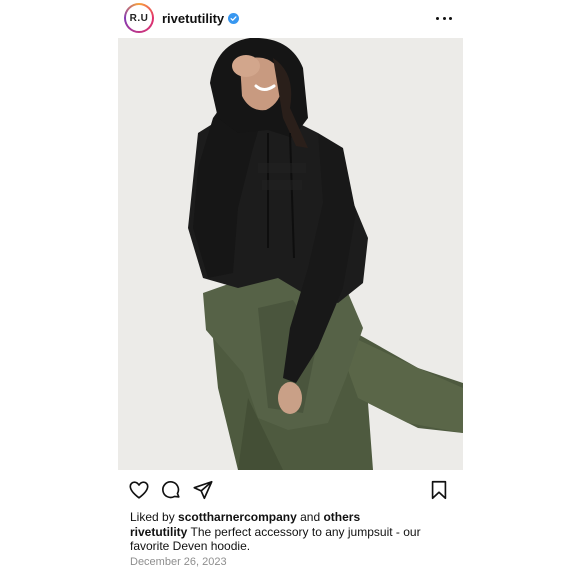  Describe the element at coordinates (178, 562) in the screenshot. I see `post-date: December 26, 2023` at that location.